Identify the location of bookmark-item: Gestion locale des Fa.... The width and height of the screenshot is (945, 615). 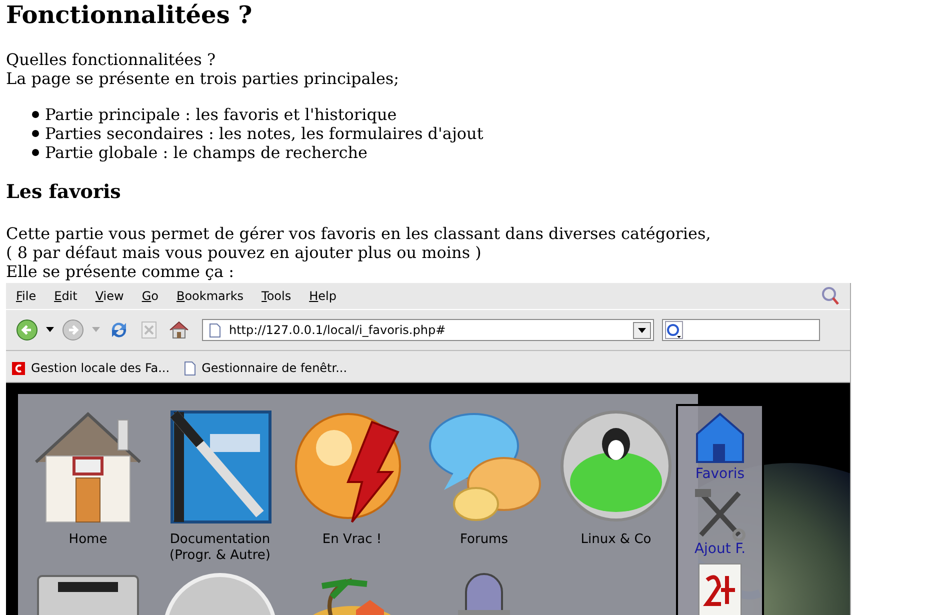
(91, 368).